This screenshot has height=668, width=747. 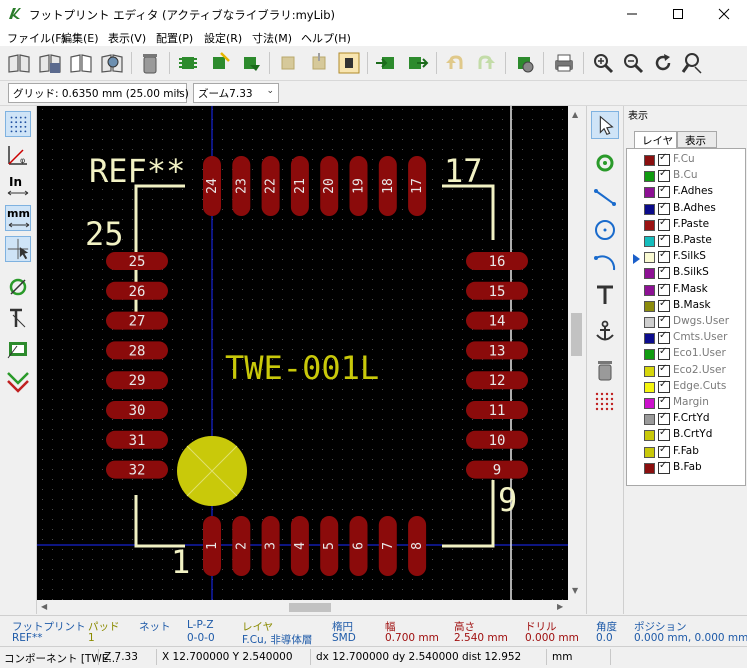 What do you see at coordinates (686, 176) in the screenshot?
I see `layer-row-b-cu: B.Cu` at bounding box center [686, 176].